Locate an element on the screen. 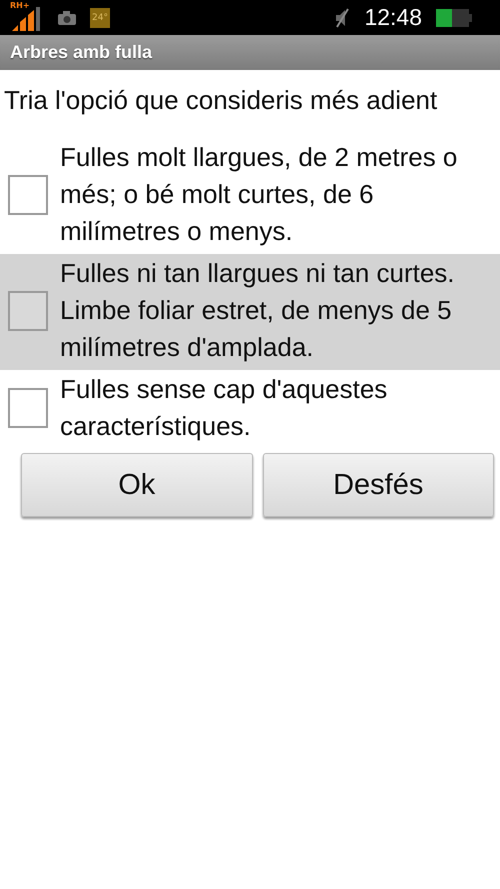  undo-button: Desfés is located at coordinates (378, 485).